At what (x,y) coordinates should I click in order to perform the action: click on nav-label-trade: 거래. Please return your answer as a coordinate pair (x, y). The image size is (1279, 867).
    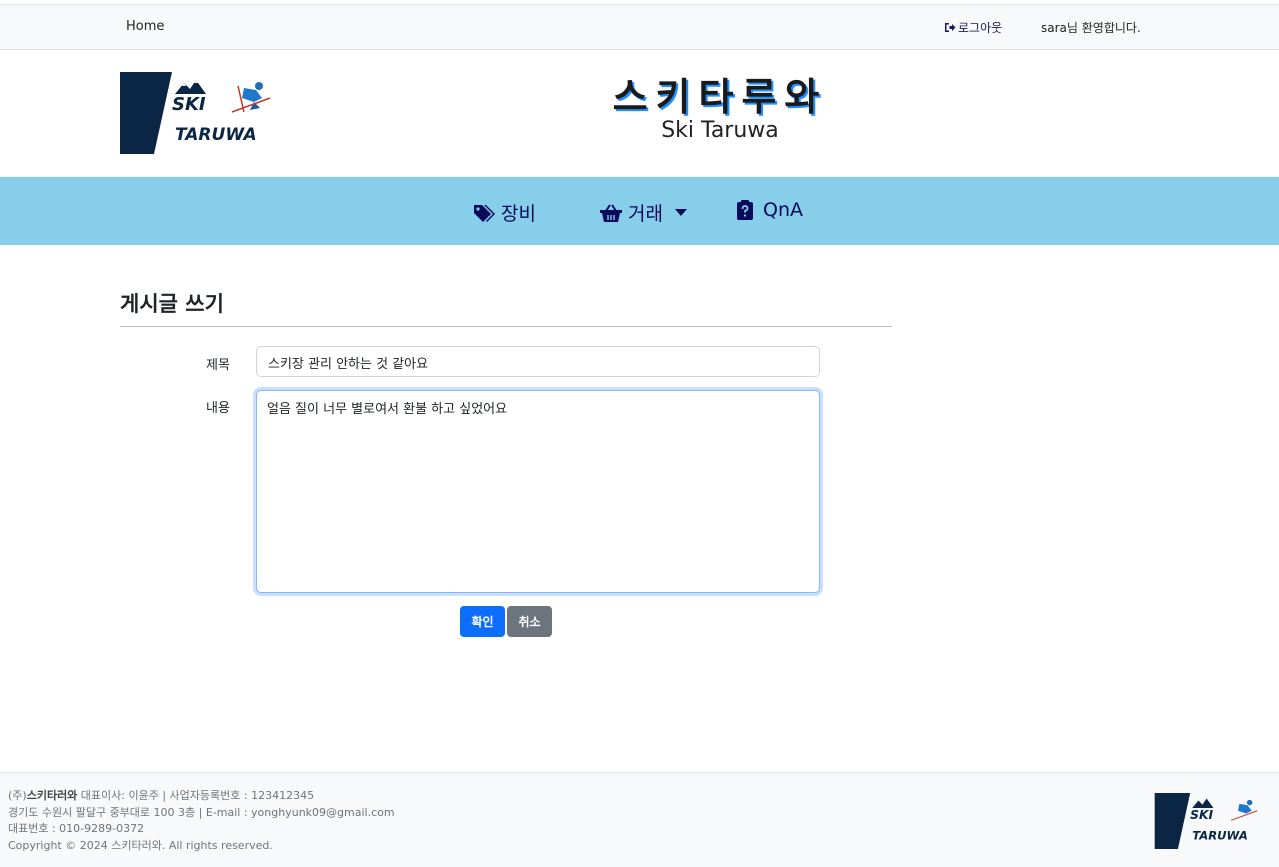
    Looking at the image, I should click on (645, 214).